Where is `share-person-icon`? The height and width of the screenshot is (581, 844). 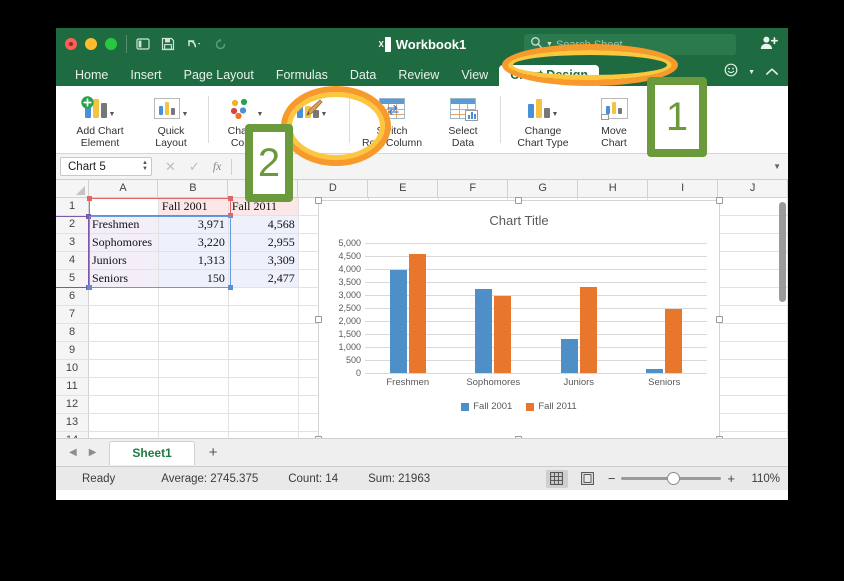
share-person-icon is located at coordinates (769, 45).